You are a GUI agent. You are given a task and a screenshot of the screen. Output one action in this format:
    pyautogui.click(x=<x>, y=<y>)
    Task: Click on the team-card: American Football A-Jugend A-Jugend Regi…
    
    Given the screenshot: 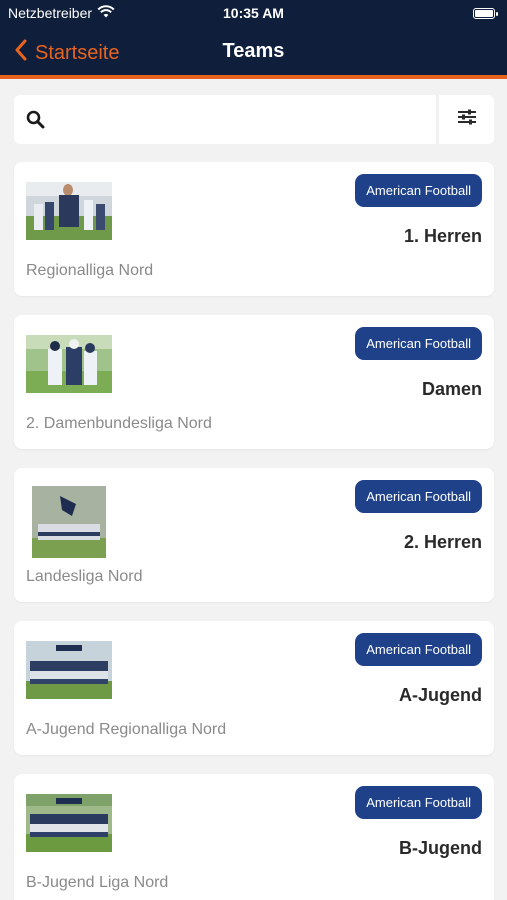 What is the action you would take?
    pyautogui.click(x=254, y=688)
    